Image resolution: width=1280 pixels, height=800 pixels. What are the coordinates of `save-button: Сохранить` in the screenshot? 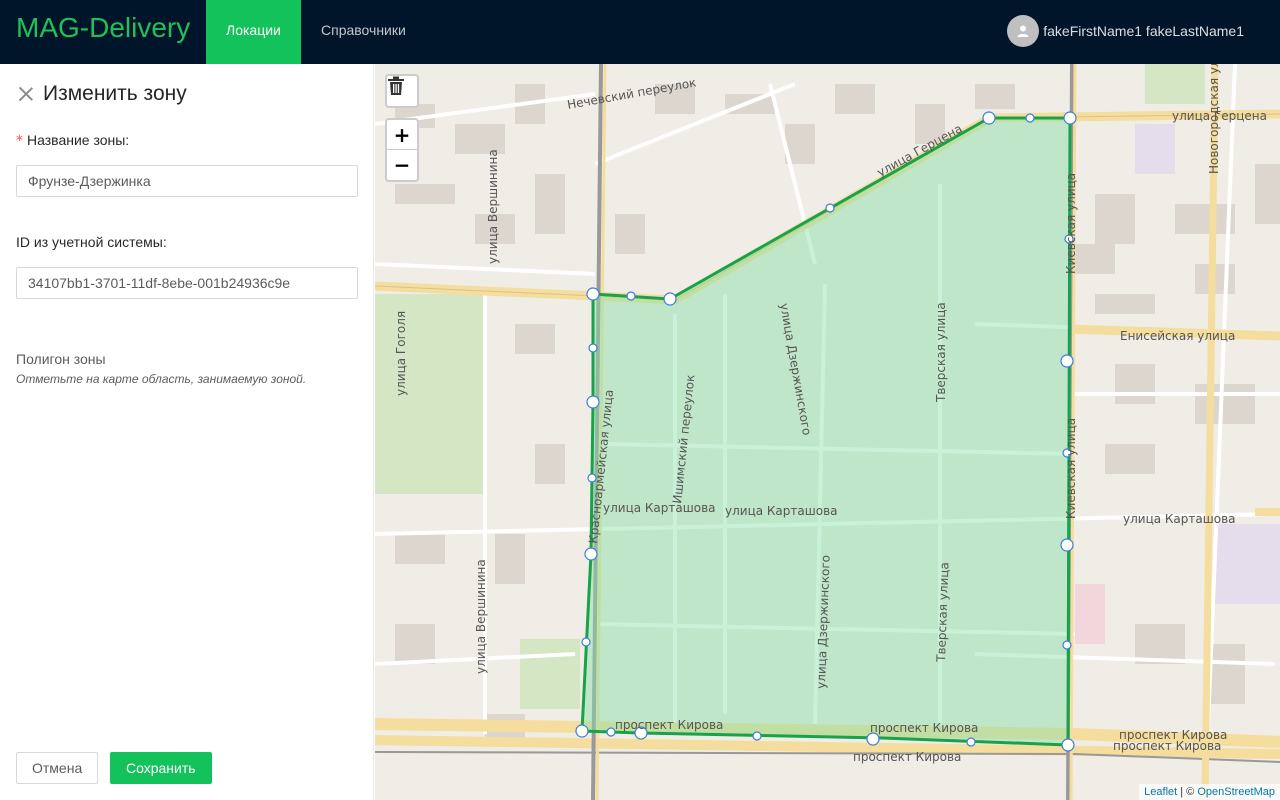 It's located at (161, 768).